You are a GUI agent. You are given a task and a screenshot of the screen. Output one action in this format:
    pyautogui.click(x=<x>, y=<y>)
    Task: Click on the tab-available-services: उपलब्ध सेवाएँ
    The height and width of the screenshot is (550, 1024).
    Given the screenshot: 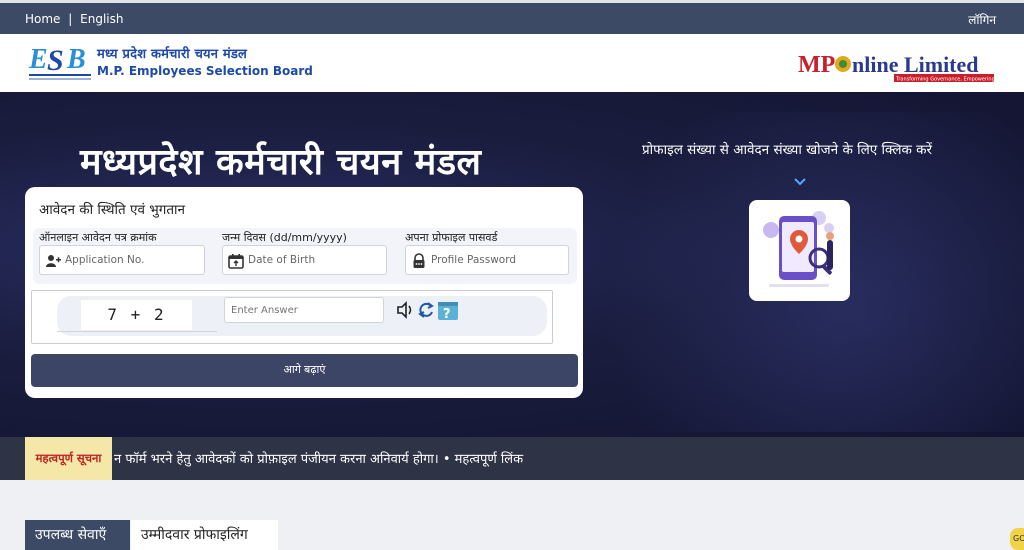 What is the action you would take?
    pyautogui.click(x=77, y=535)
    